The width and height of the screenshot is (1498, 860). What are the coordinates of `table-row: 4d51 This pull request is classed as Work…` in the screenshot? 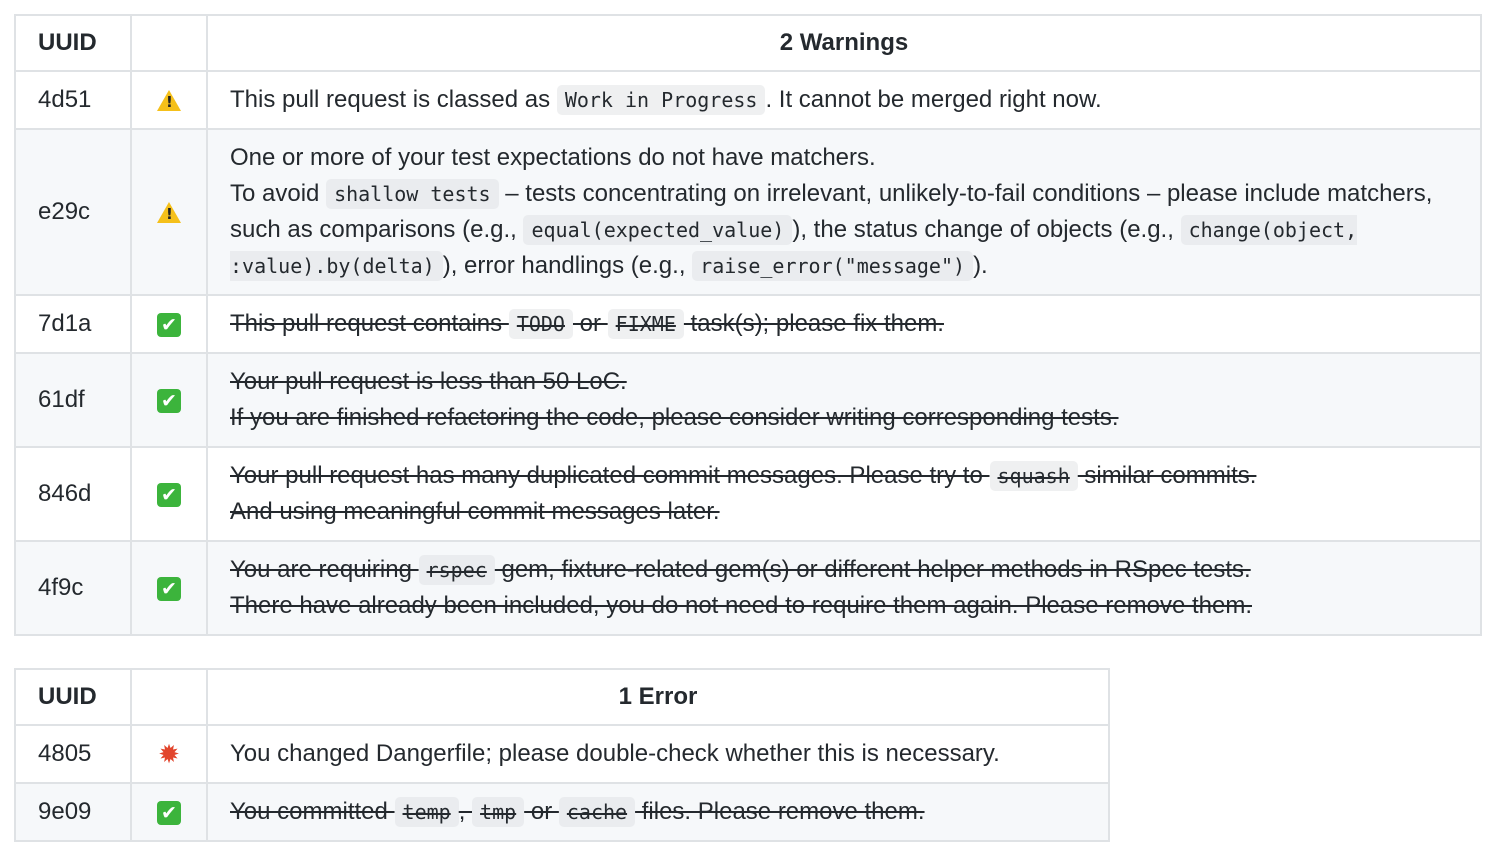 It's located at (748, 100).